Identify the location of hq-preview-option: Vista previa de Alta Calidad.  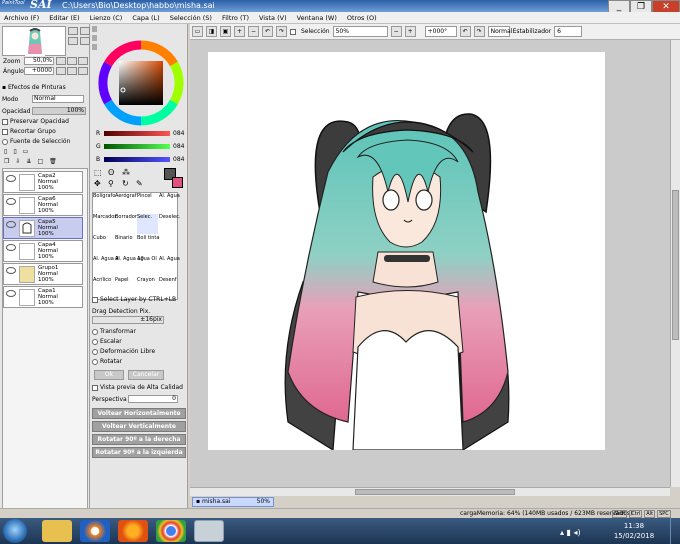
(137, 387).